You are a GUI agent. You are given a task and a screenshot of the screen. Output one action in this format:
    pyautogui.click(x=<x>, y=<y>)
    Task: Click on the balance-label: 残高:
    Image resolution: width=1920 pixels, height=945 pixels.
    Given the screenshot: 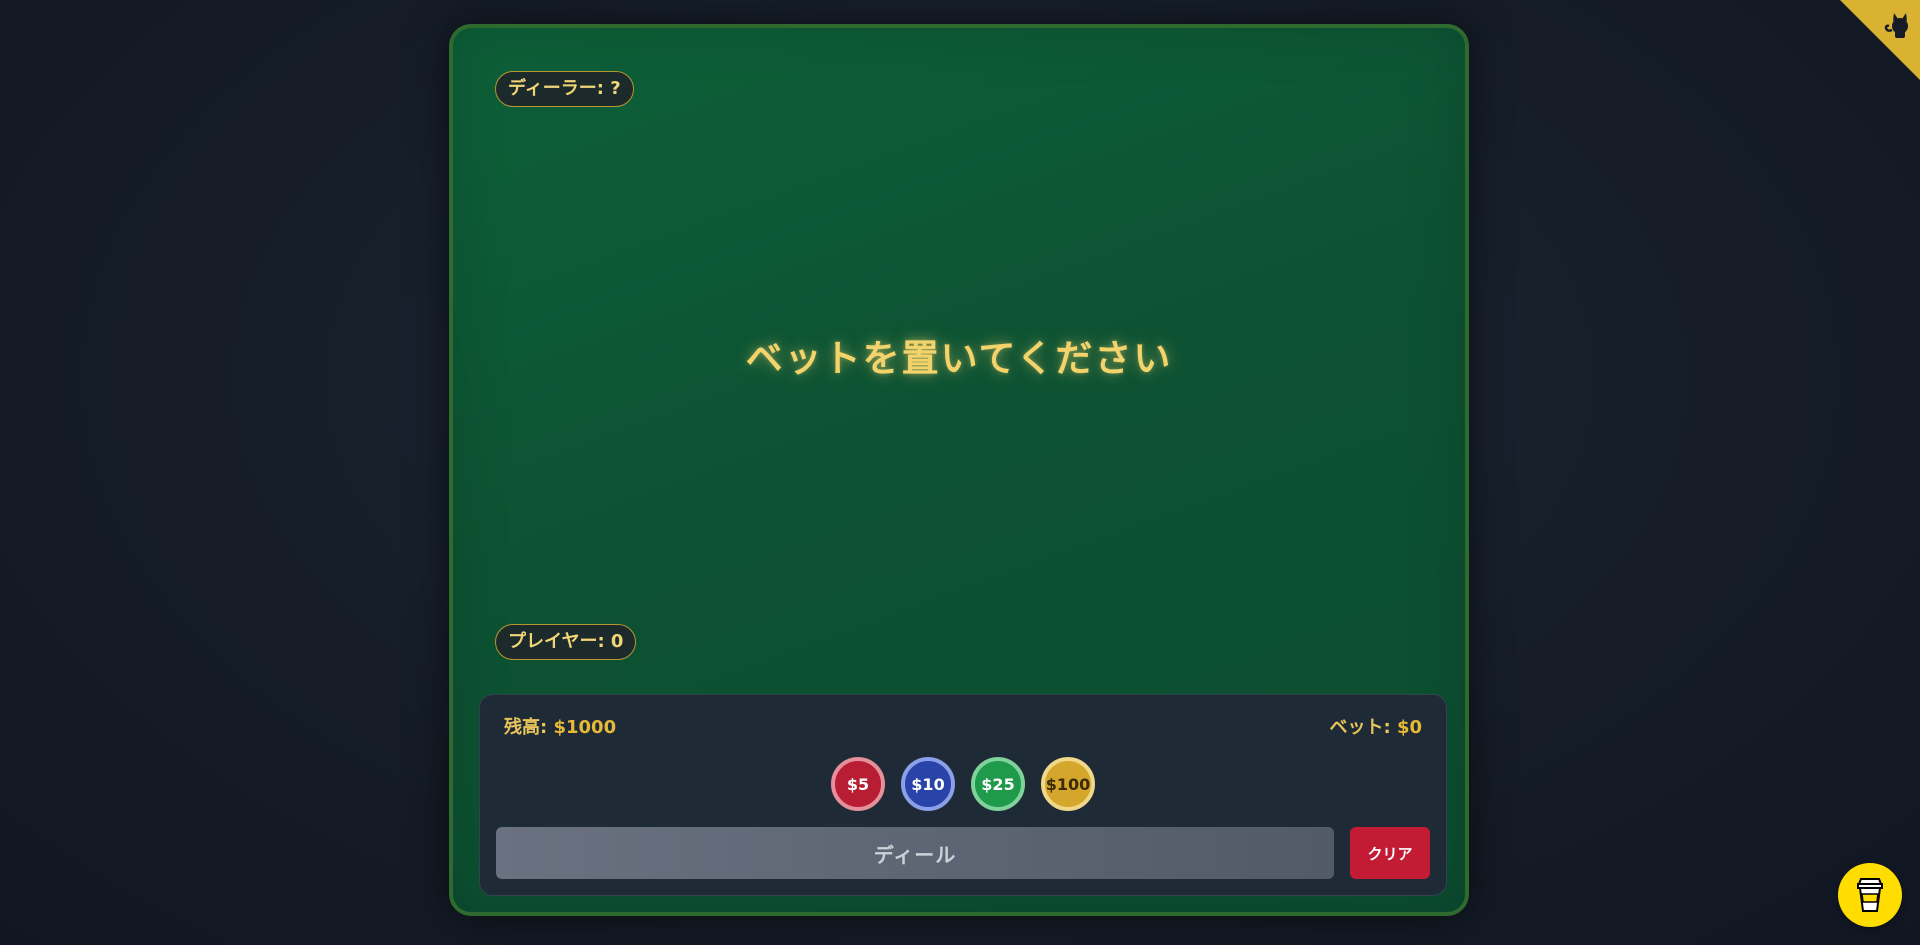 What is the action you would take?
    pyautogui.click(x=526, y=727)
    